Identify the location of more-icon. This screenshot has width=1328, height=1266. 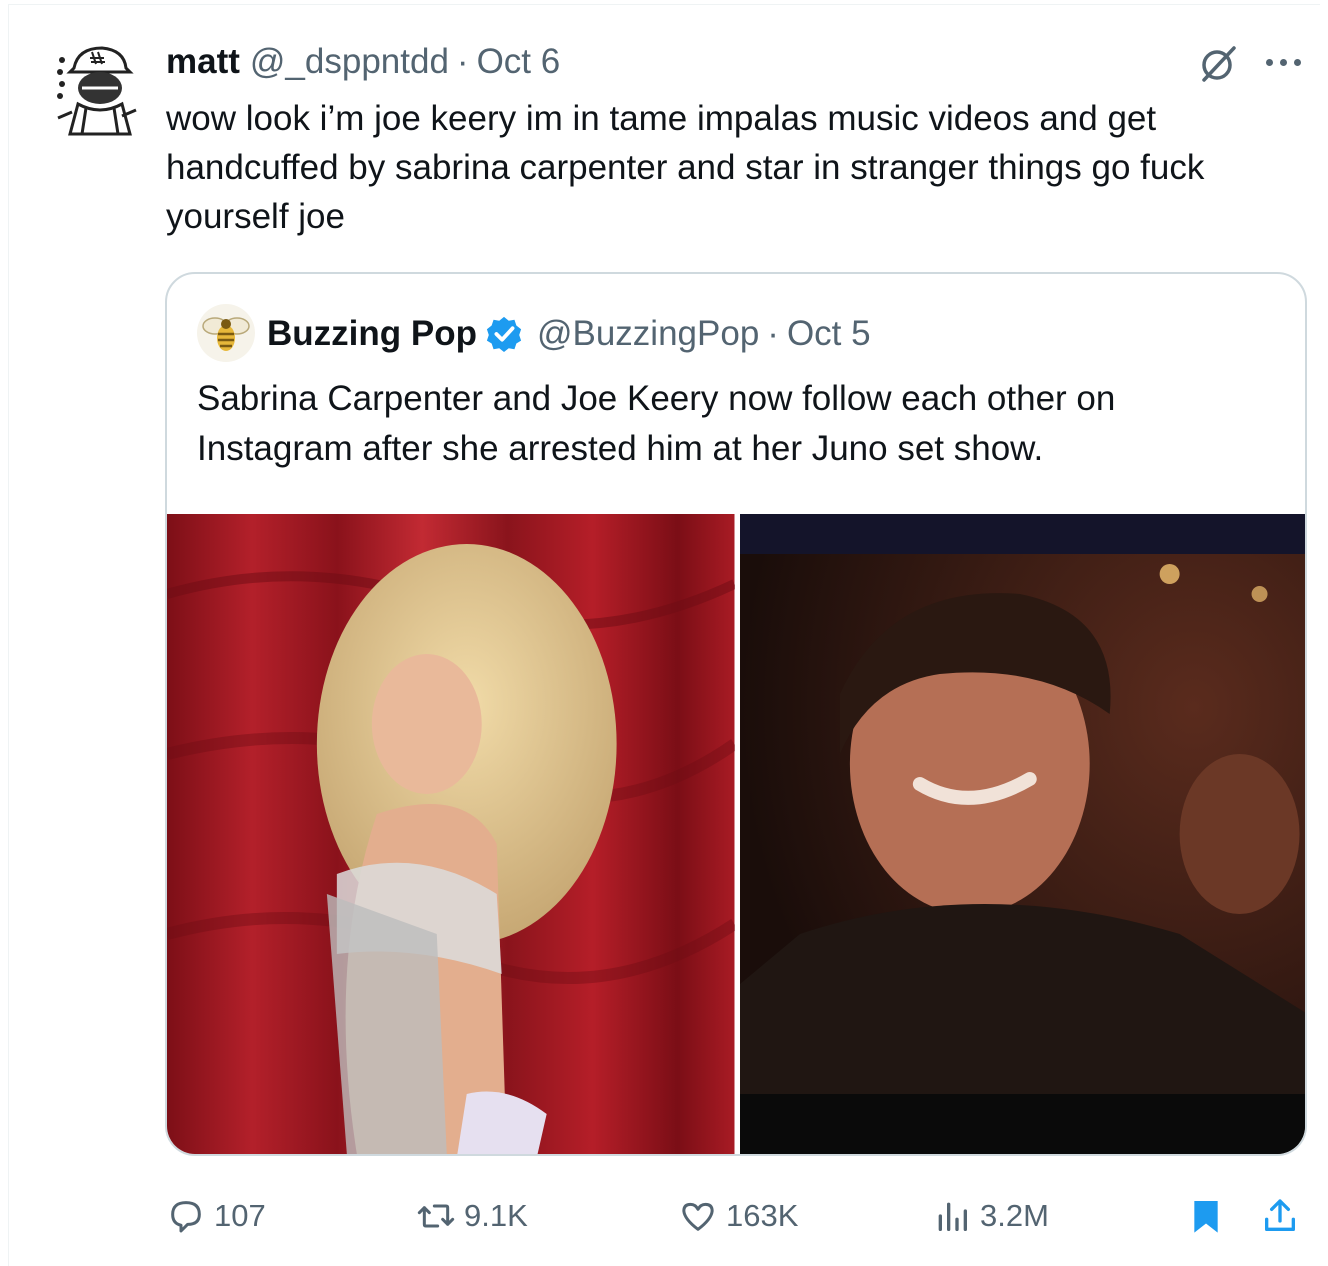
(1283, 62).